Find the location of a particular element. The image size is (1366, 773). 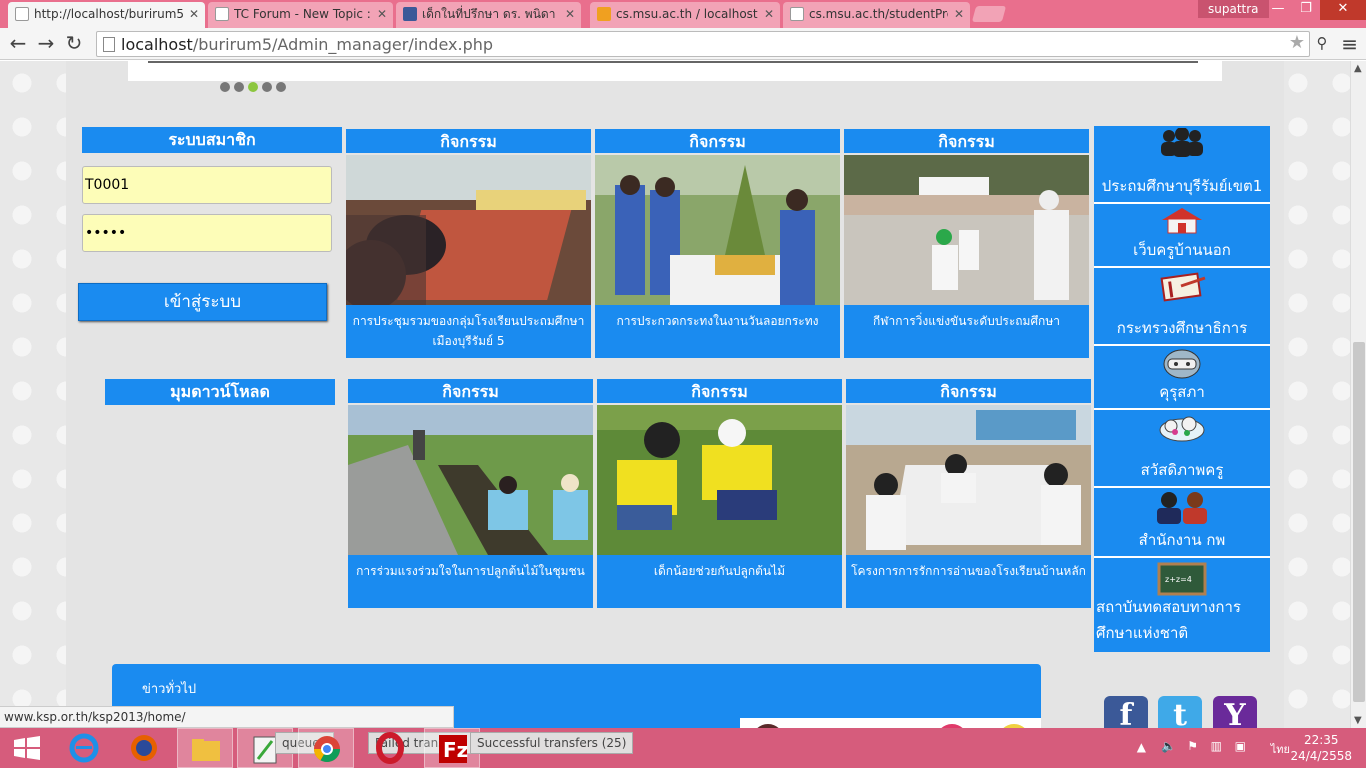

reload-icon: ↻ is located at coordinates (74, 44).